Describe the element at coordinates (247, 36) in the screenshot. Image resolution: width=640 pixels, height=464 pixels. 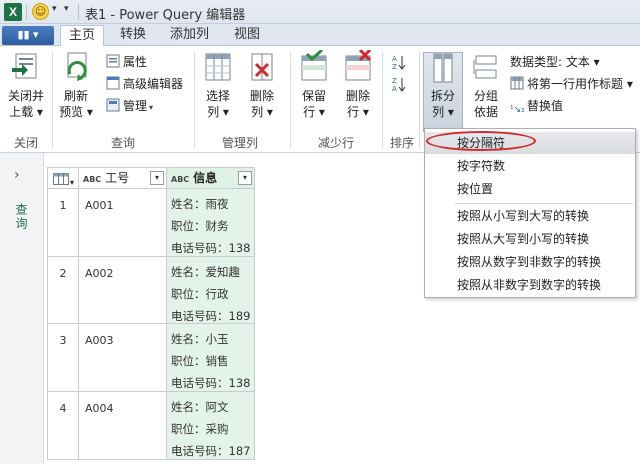
I see `tab-view: 视图` at that location.